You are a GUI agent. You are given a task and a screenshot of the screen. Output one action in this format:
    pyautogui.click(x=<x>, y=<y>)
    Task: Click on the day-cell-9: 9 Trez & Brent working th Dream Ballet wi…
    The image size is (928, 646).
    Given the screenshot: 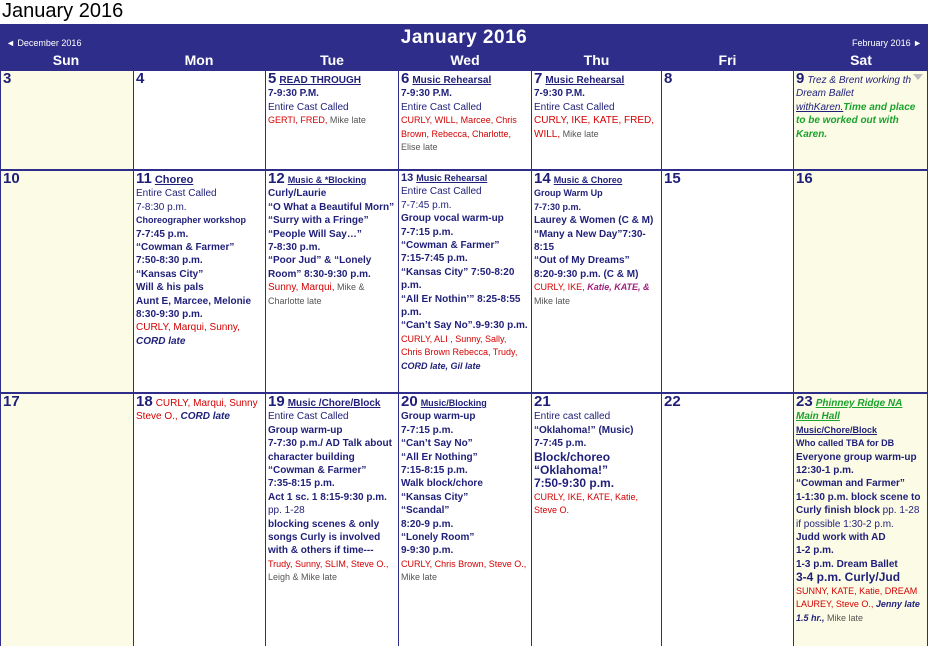 What is the action you would take?
    pyautogui.click(x=860, y=120)
    